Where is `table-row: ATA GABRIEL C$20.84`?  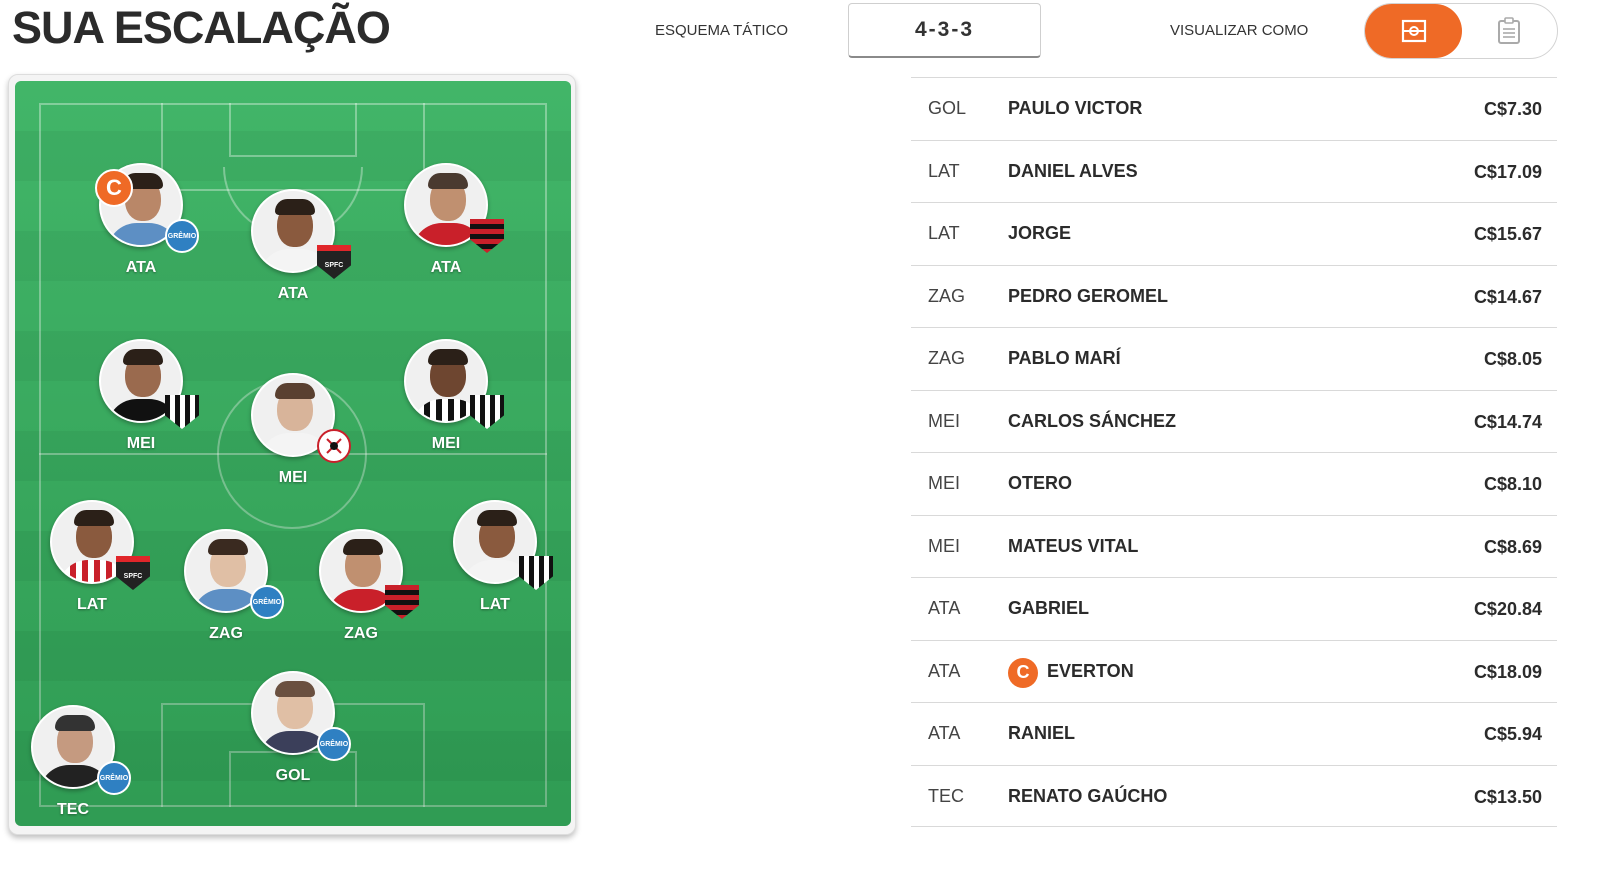 table-row: ATA GABRIEL C$20.84 is located at coordinates (1234, 608).